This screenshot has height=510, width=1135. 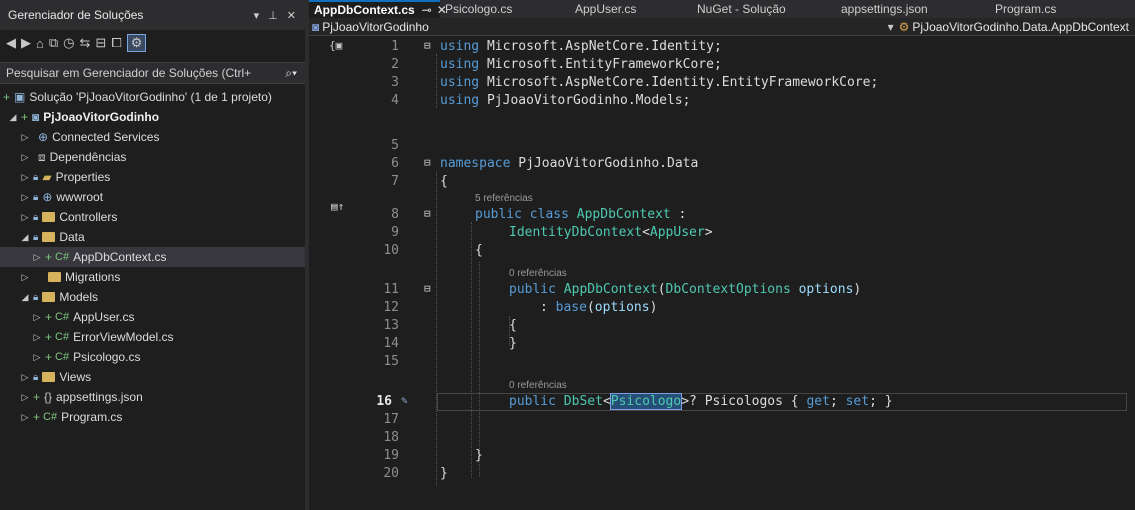 What do you see at coordinates (571, 307) in the screenshot?
I see `keyword: base` at bounding box center [571, 307].